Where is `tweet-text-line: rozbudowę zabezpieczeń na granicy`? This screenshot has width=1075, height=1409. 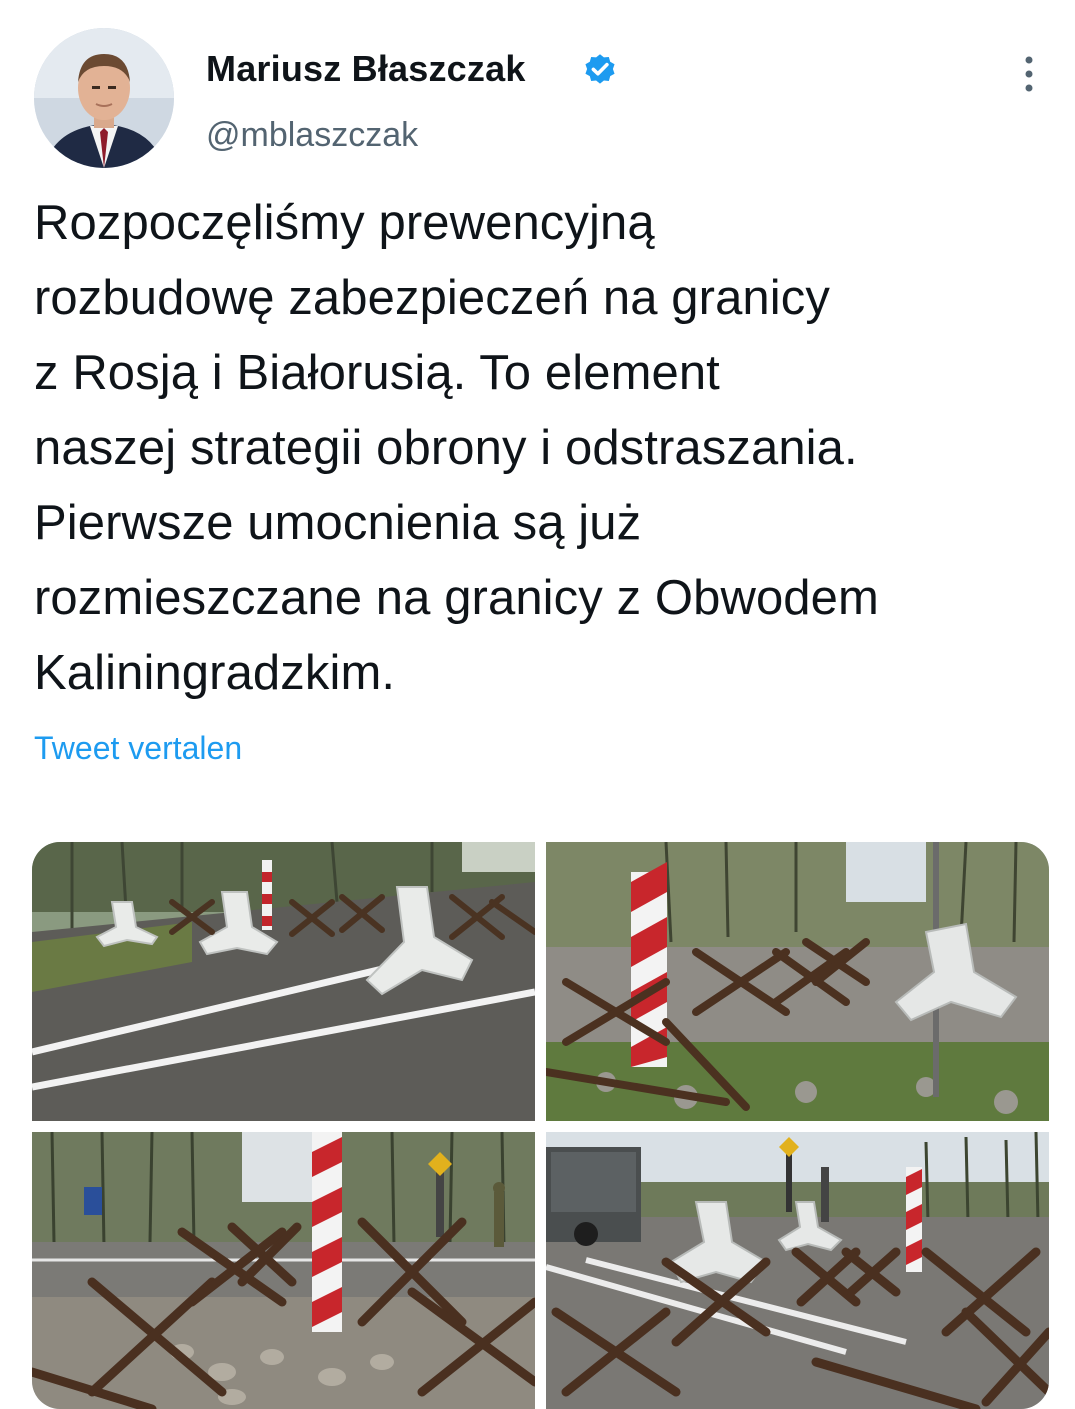
tweet-text-line: rozbudowę zabezpieczeń na granicy is located at coordinates (432, 298).